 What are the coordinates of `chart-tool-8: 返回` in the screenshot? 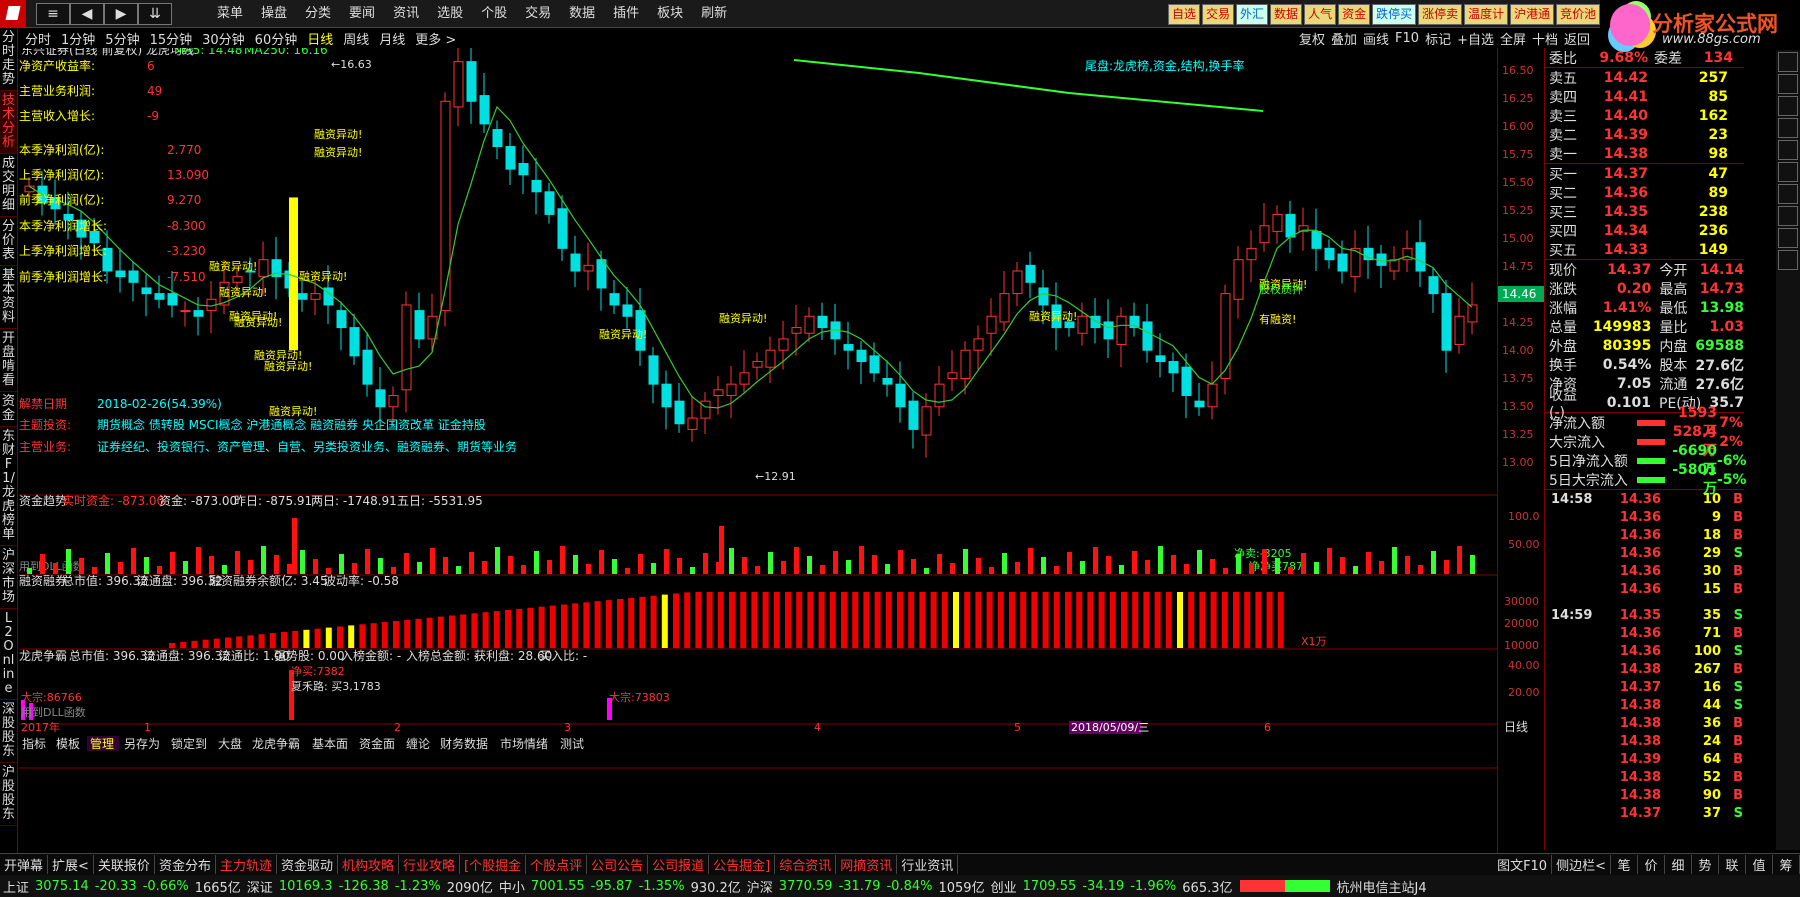 It's located at (1577, 38).